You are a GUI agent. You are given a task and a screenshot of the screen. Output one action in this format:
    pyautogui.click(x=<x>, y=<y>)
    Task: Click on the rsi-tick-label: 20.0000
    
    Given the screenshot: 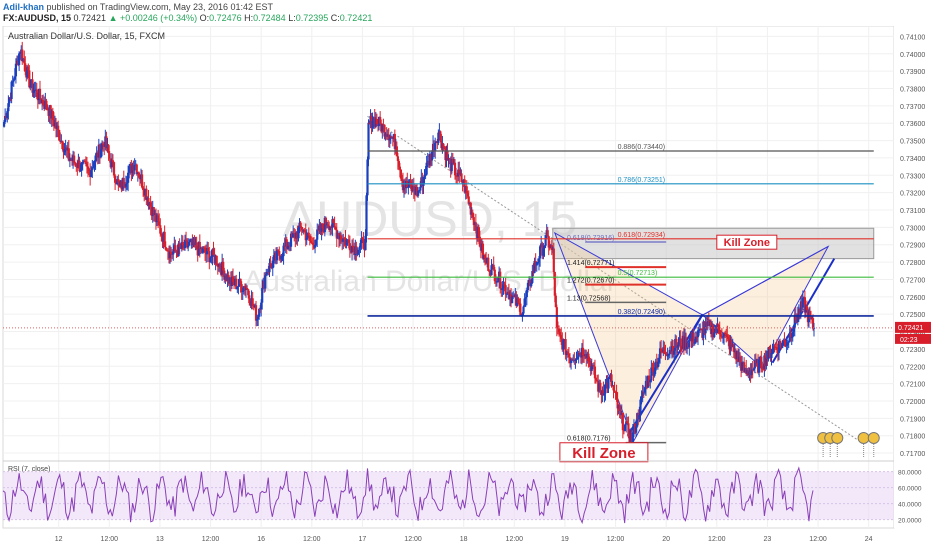 What is the action you would take?
    pyautogui.click(x=910, y=521)
    